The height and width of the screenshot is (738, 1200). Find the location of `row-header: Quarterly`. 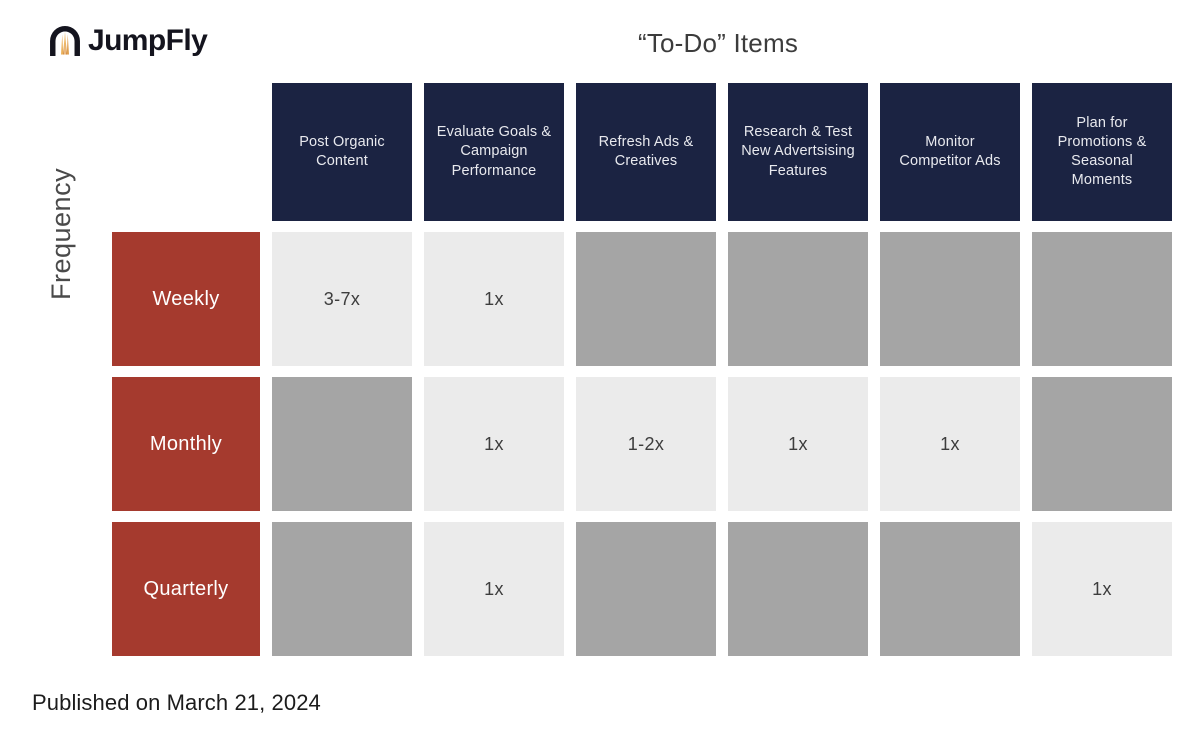

row-header: Quarterly is located at coordinates (186, 589).